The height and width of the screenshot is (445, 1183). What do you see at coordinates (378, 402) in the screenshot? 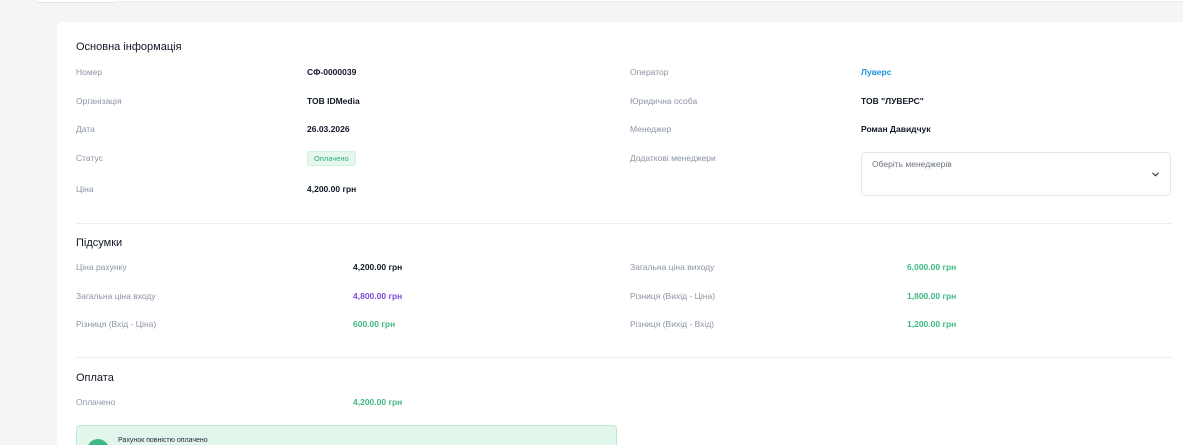
I see `paid-value: 4,200.00 грн` at bounding box center [378, 402].